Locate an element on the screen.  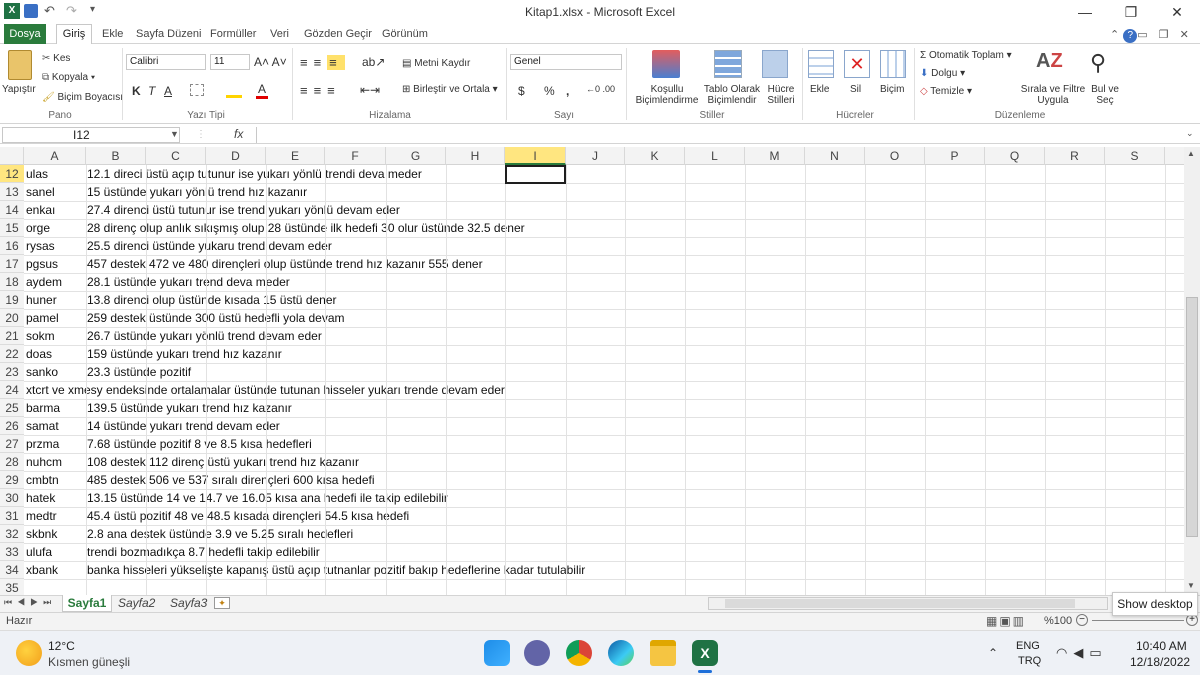
bold-button: K is located at coordinates (136, 91).